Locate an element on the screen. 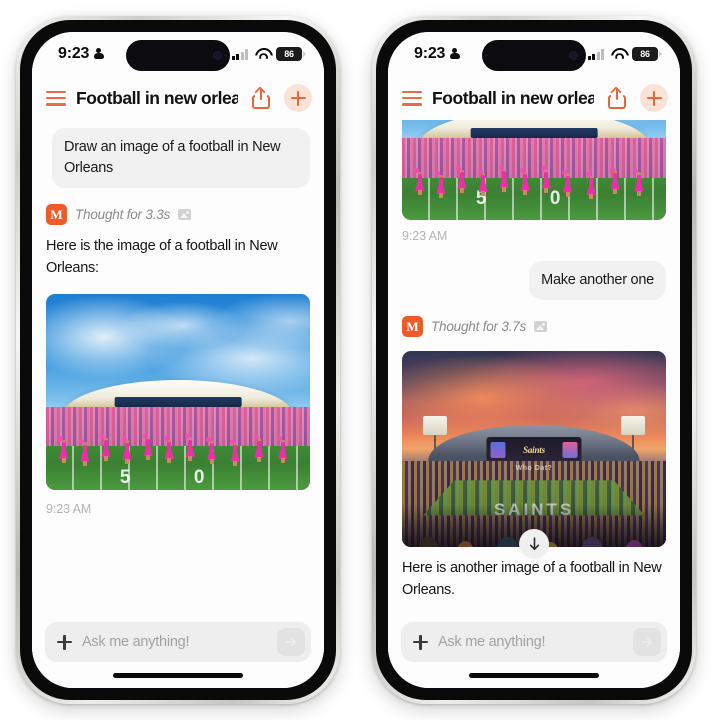 This screenshot has height=720, width=712. stadium-scoreboard: Saints is located at coordinates (534, 450).